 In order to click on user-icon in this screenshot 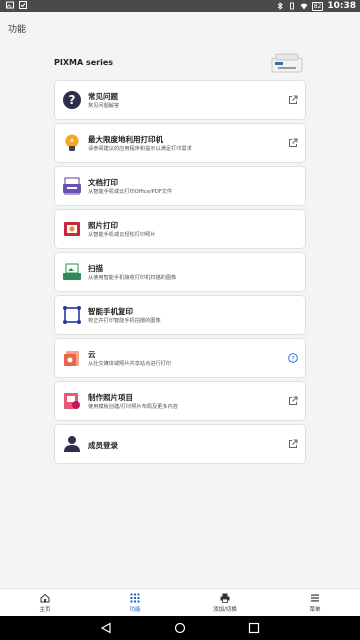, I will do `click(72, 444)`.